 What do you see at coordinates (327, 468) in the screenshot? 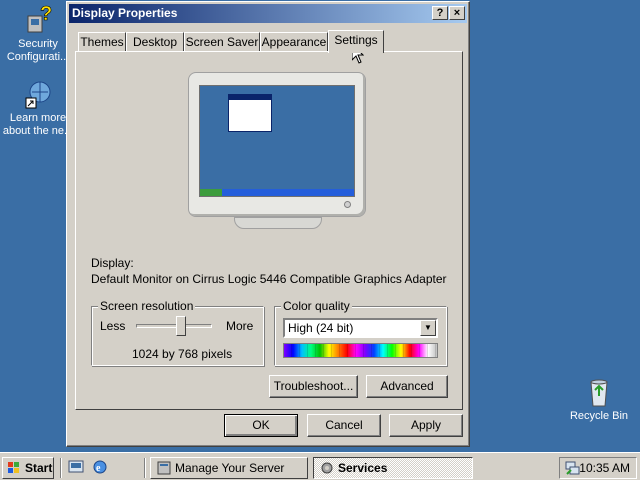
I see `services-gear-icon` at bounding box center [327, 468].